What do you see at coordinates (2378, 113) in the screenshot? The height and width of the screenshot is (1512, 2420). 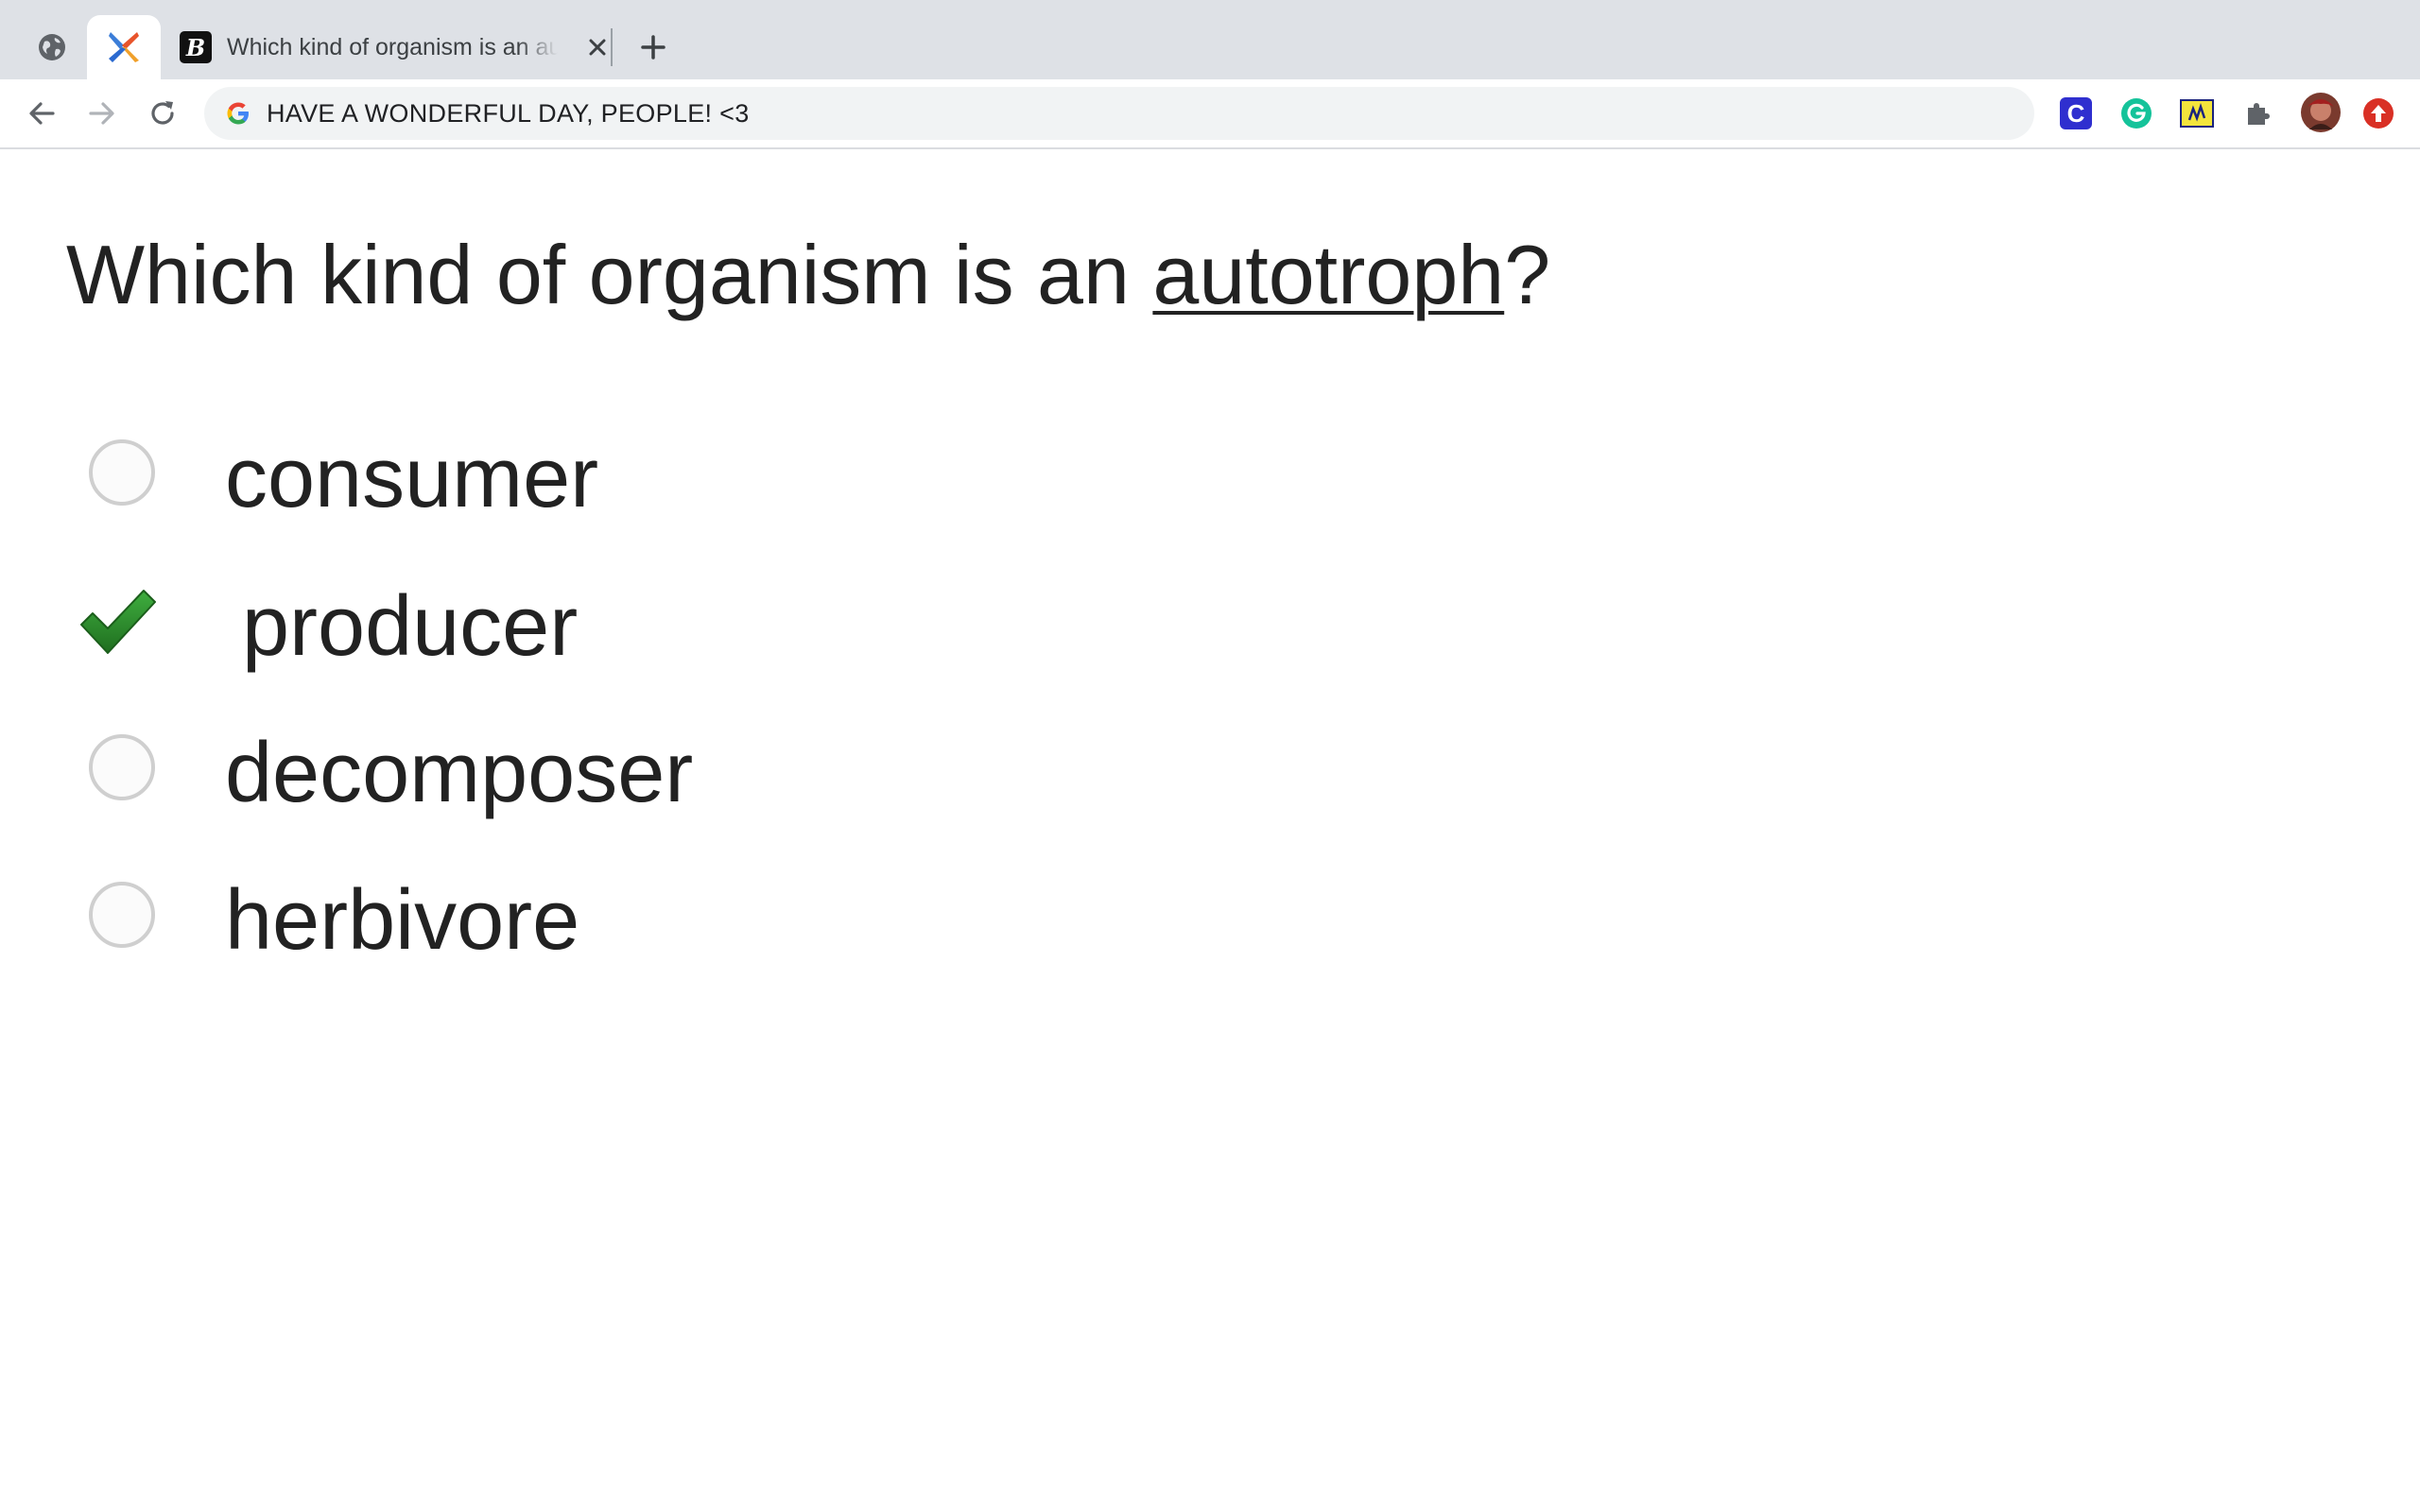 I see `update-icon` at bounding box center [2378, 113].